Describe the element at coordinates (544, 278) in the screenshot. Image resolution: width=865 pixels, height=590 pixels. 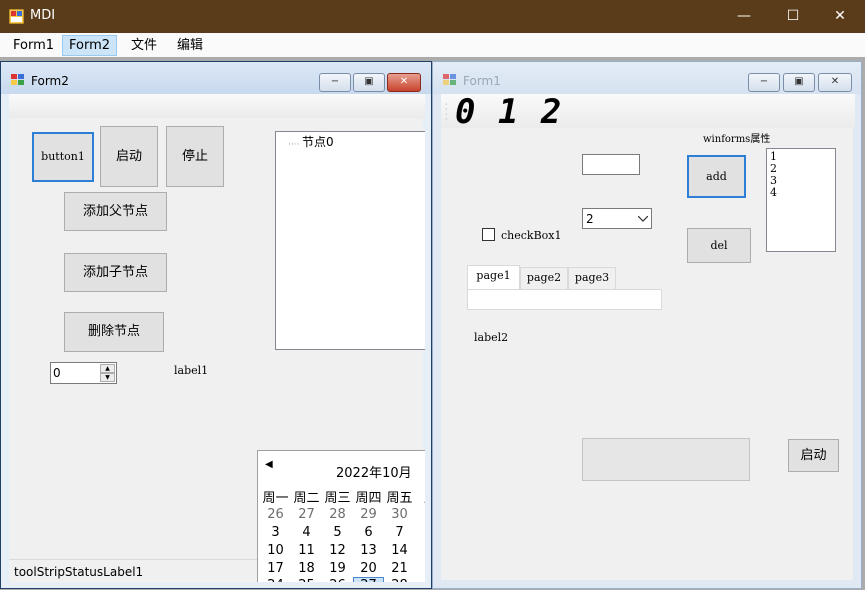
I see `tab-page2: page2` at that location.